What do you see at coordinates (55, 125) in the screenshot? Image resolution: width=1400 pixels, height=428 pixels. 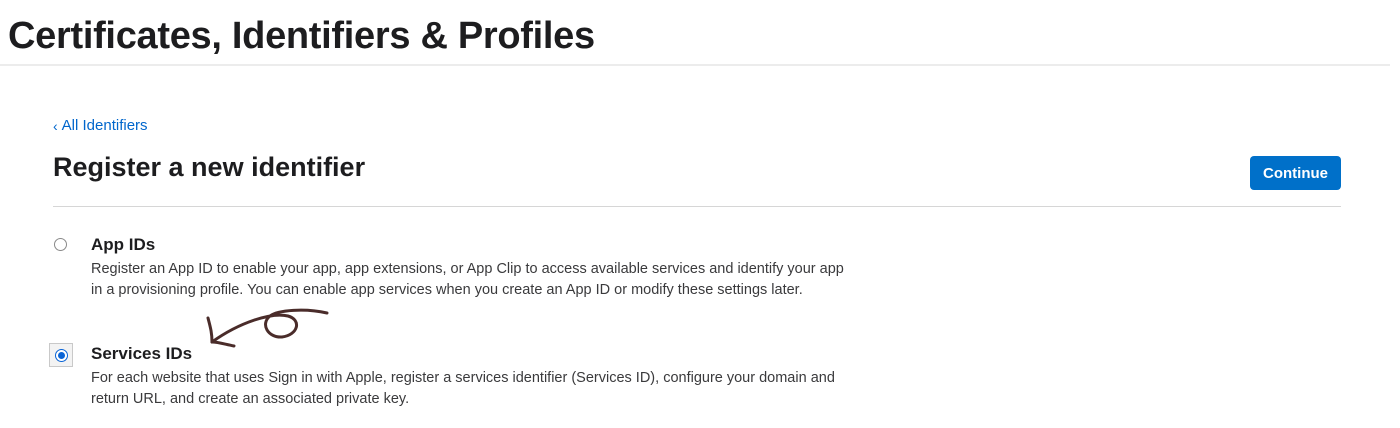 I see `chevron-left-icon: ‹` at bounding box center [55, 125].